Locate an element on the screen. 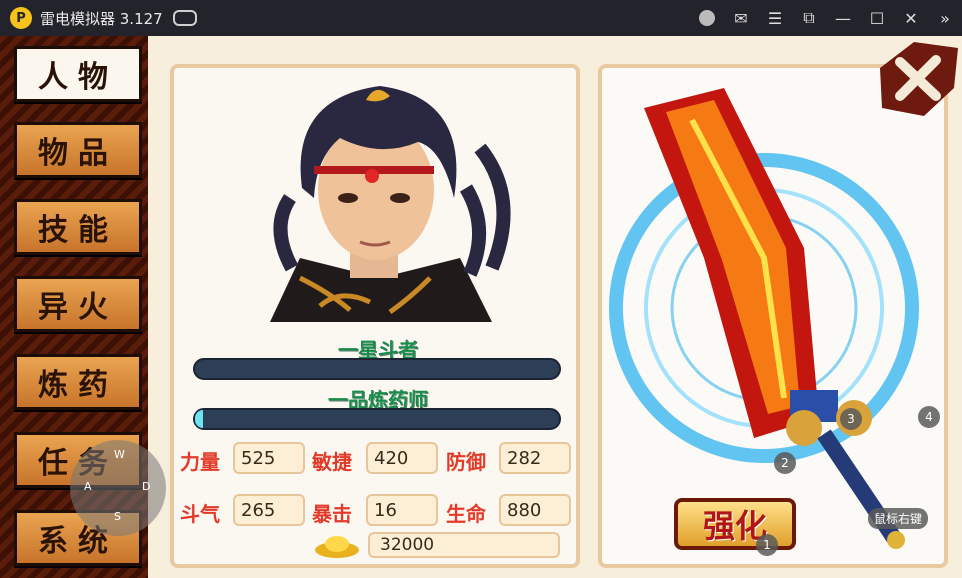 The width and height of the screenshot is (962, 578). gamepad-icon is located at coordinates (184, 18).